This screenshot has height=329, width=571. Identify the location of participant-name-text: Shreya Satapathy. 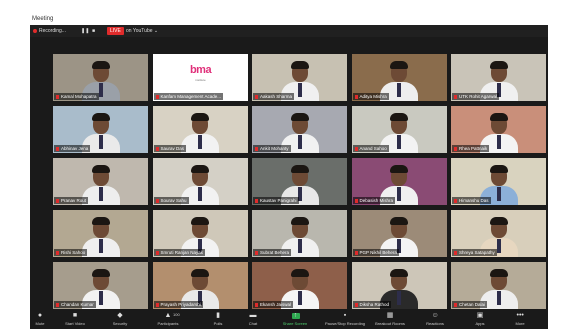
(477, 252).